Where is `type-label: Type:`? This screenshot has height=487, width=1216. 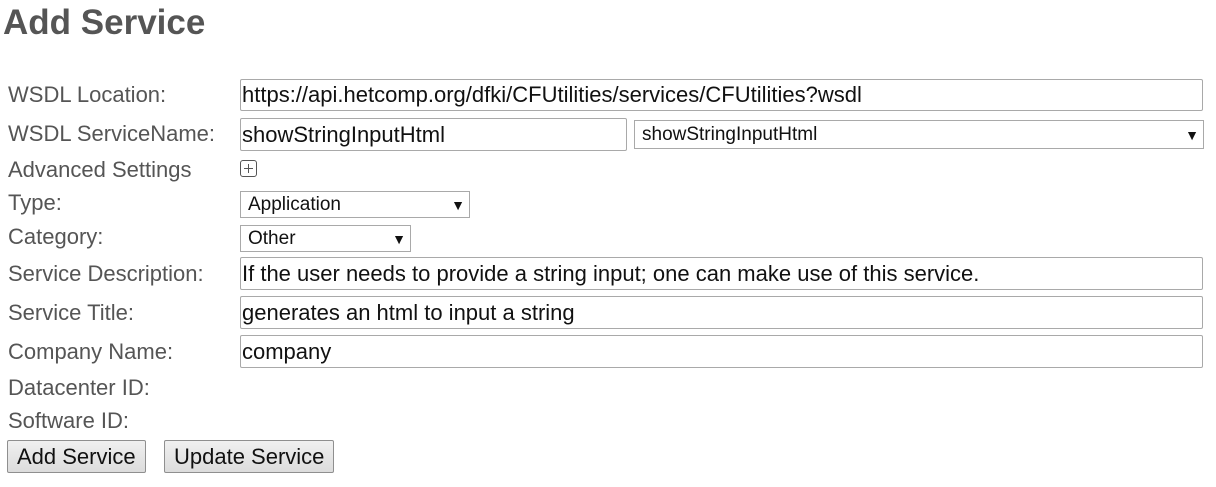
type-label: Type: is located at coordinates (35, 202).